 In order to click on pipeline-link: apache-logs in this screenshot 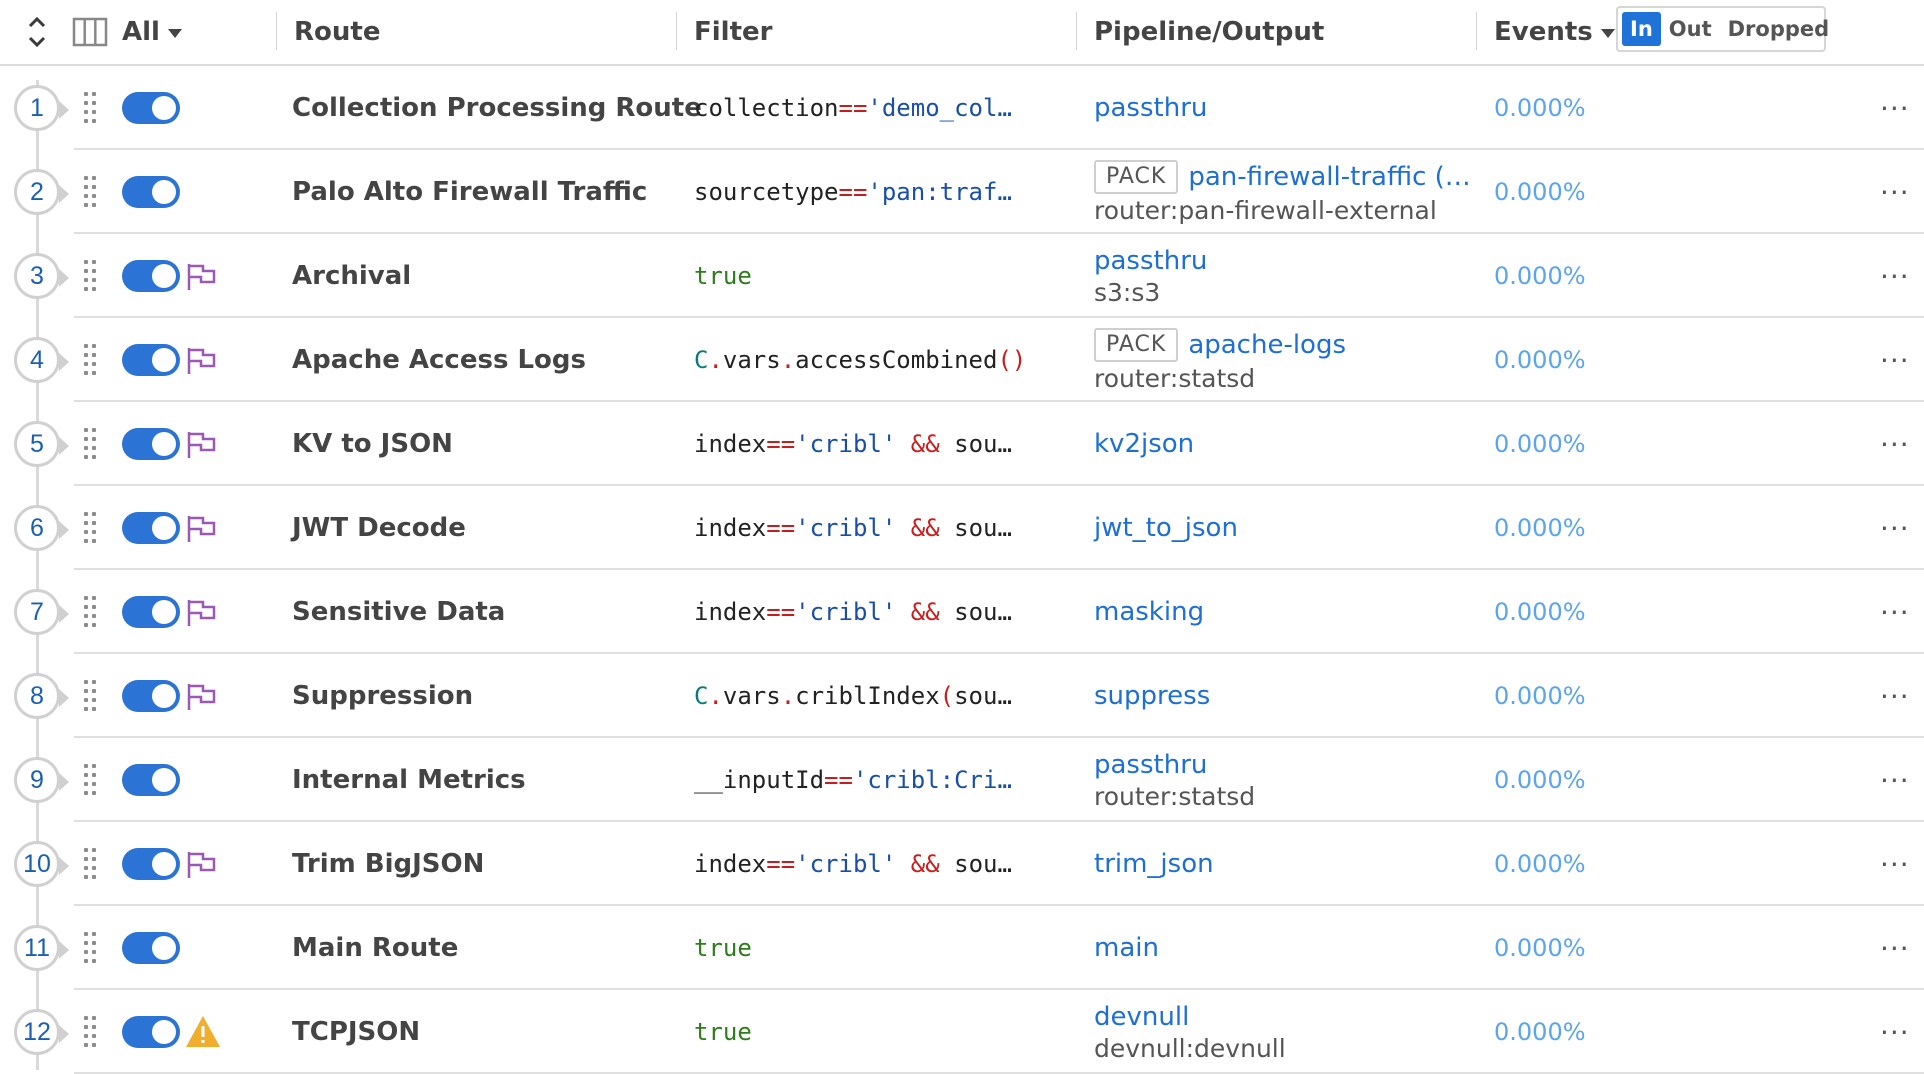, I will do `click(1267, 345)`.